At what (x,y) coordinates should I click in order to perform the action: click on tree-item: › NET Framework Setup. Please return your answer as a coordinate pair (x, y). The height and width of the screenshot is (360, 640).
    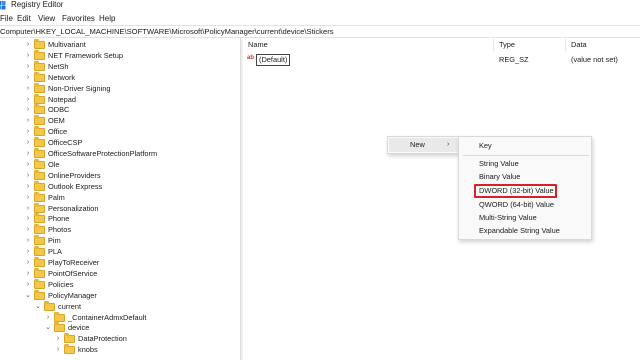
    Looking at the image, I should click on (120, 55).